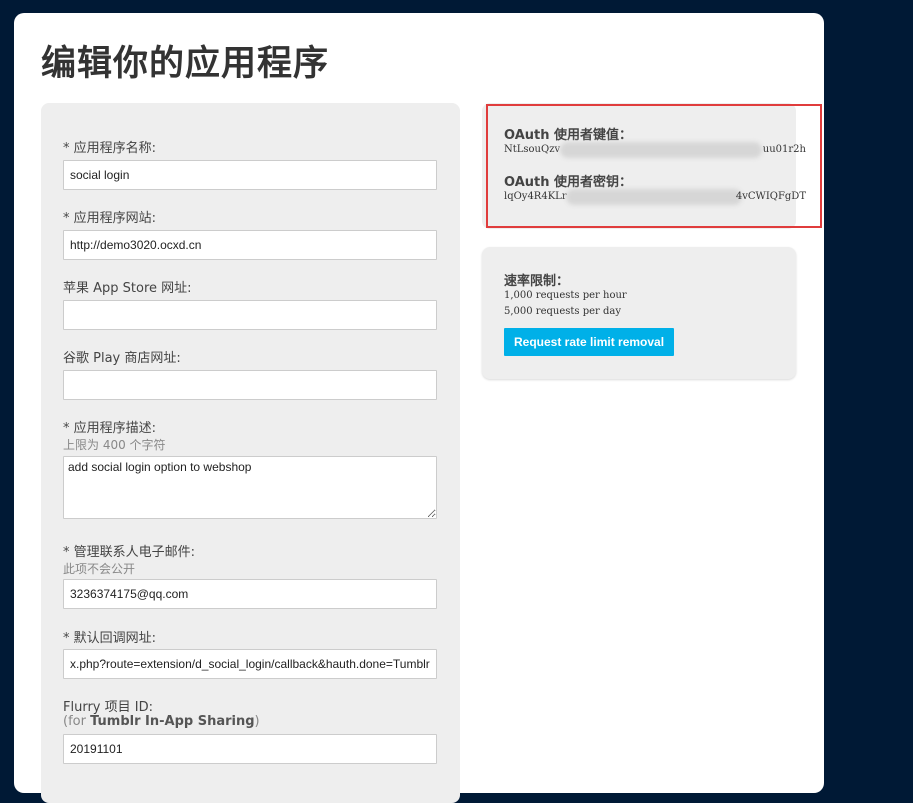 This screenshot has height=803, width=913. Describe the element at coordinates (110, 218) in the screenshot. I see `app-website-label: * 应用程序网站:` at that location.